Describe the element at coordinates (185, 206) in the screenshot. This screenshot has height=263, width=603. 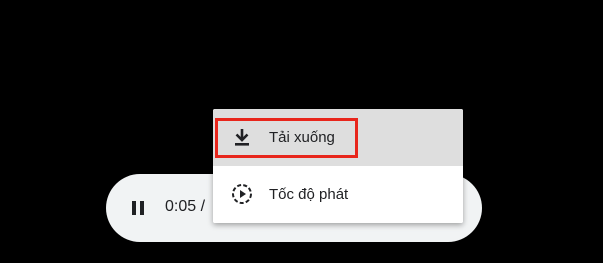
I see `time-display: 0:05 /` at that location.